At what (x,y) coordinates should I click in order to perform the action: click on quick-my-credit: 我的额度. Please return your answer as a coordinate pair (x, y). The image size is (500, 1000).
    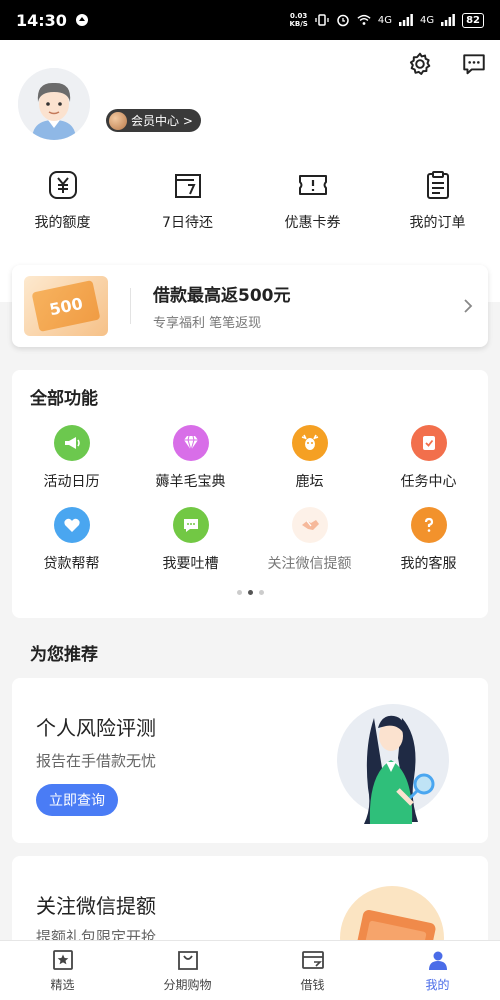
    Looking at the image, I should click on (62, 200).